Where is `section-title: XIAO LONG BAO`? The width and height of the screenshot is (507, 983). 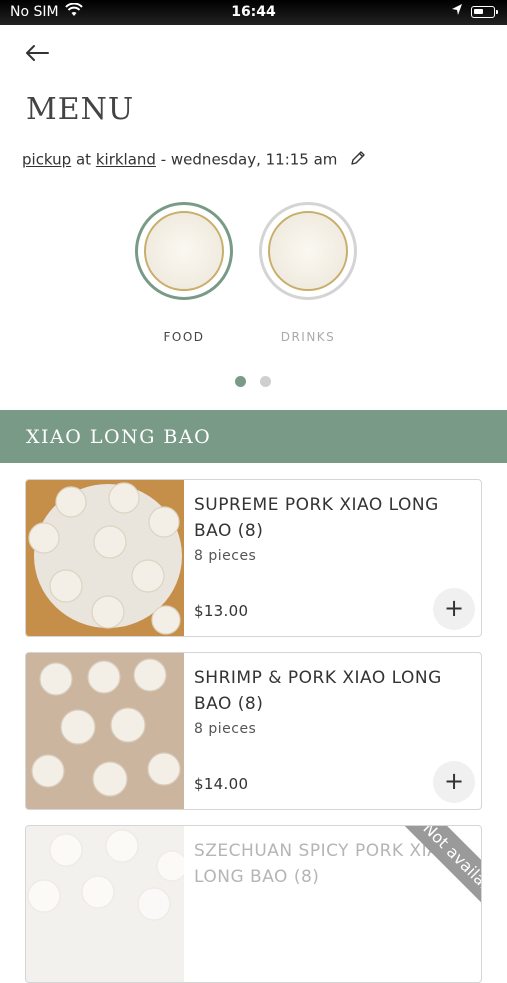
section-title: XIAO LONG BAO is located at coordinates (119, 437).